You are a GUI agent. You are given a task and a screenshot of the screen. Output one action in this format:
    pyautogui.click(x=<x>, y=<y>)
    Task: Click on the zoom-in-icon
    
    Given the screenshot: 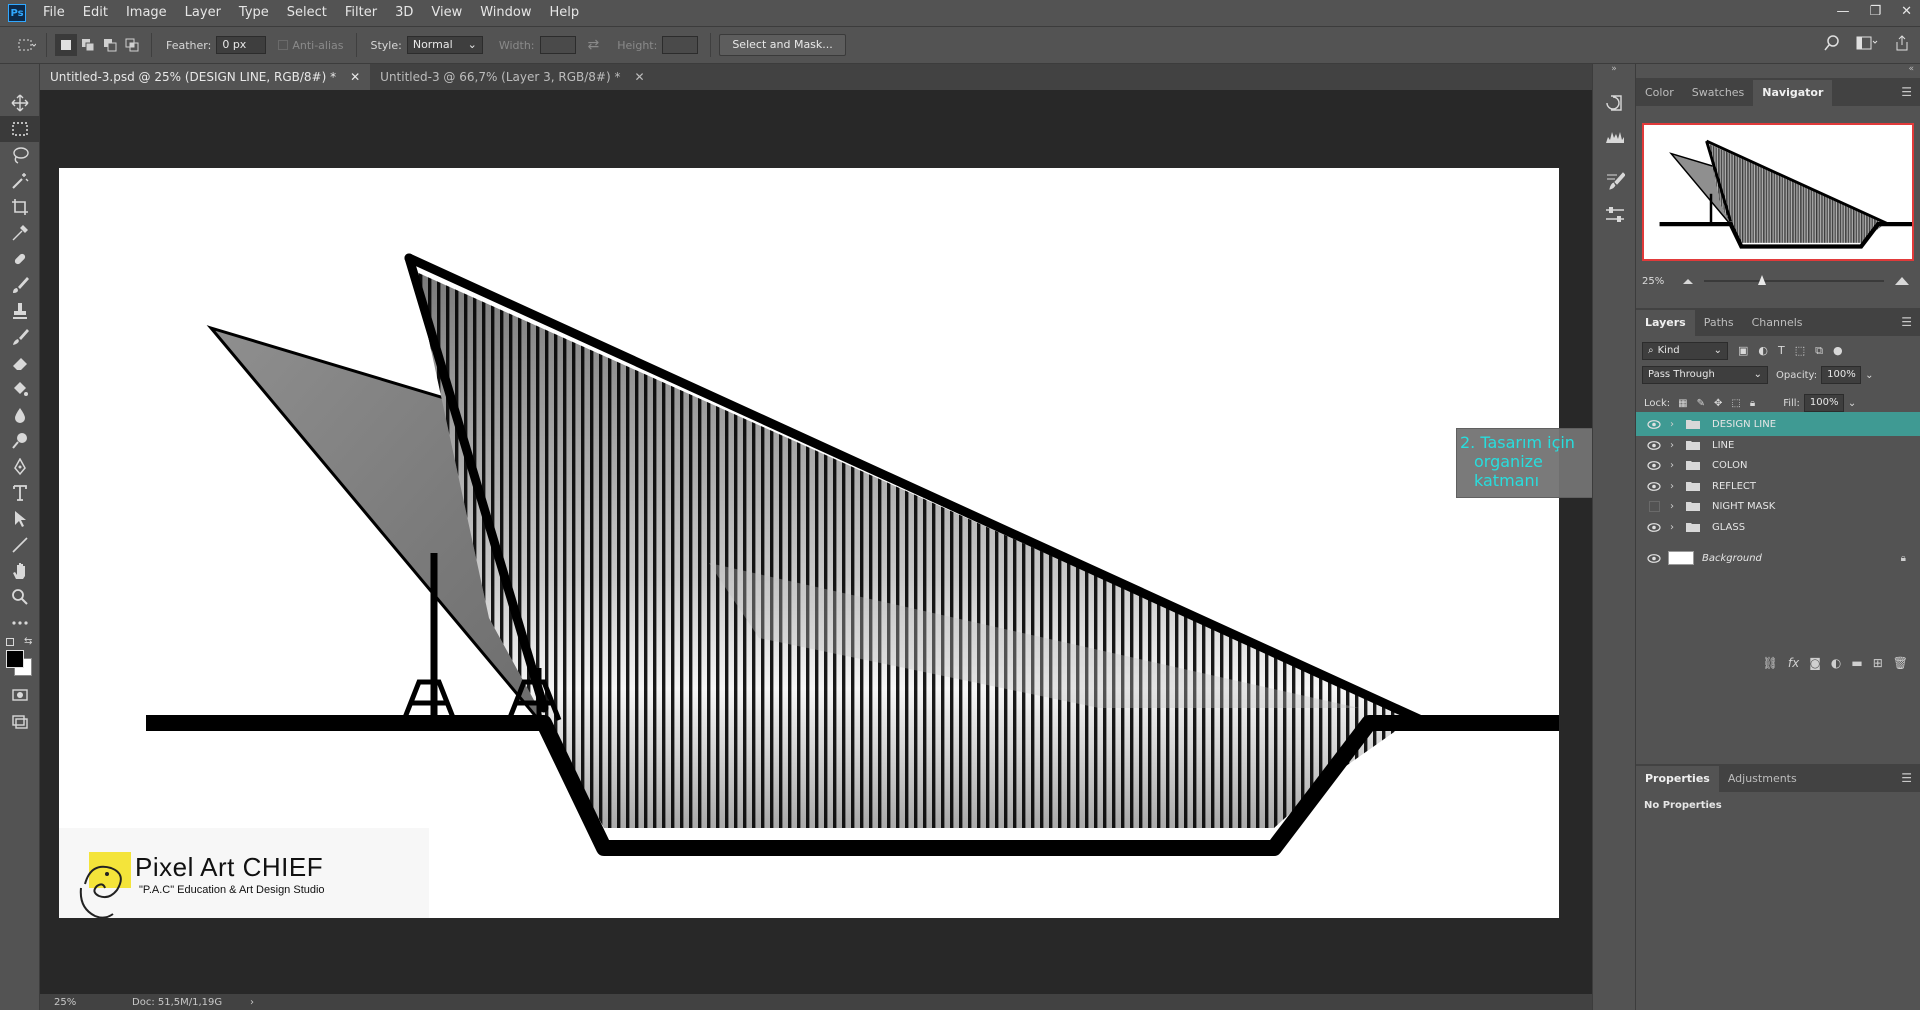 What is the action you would take?
    pyautogui.click(x=1902, y=281)
    